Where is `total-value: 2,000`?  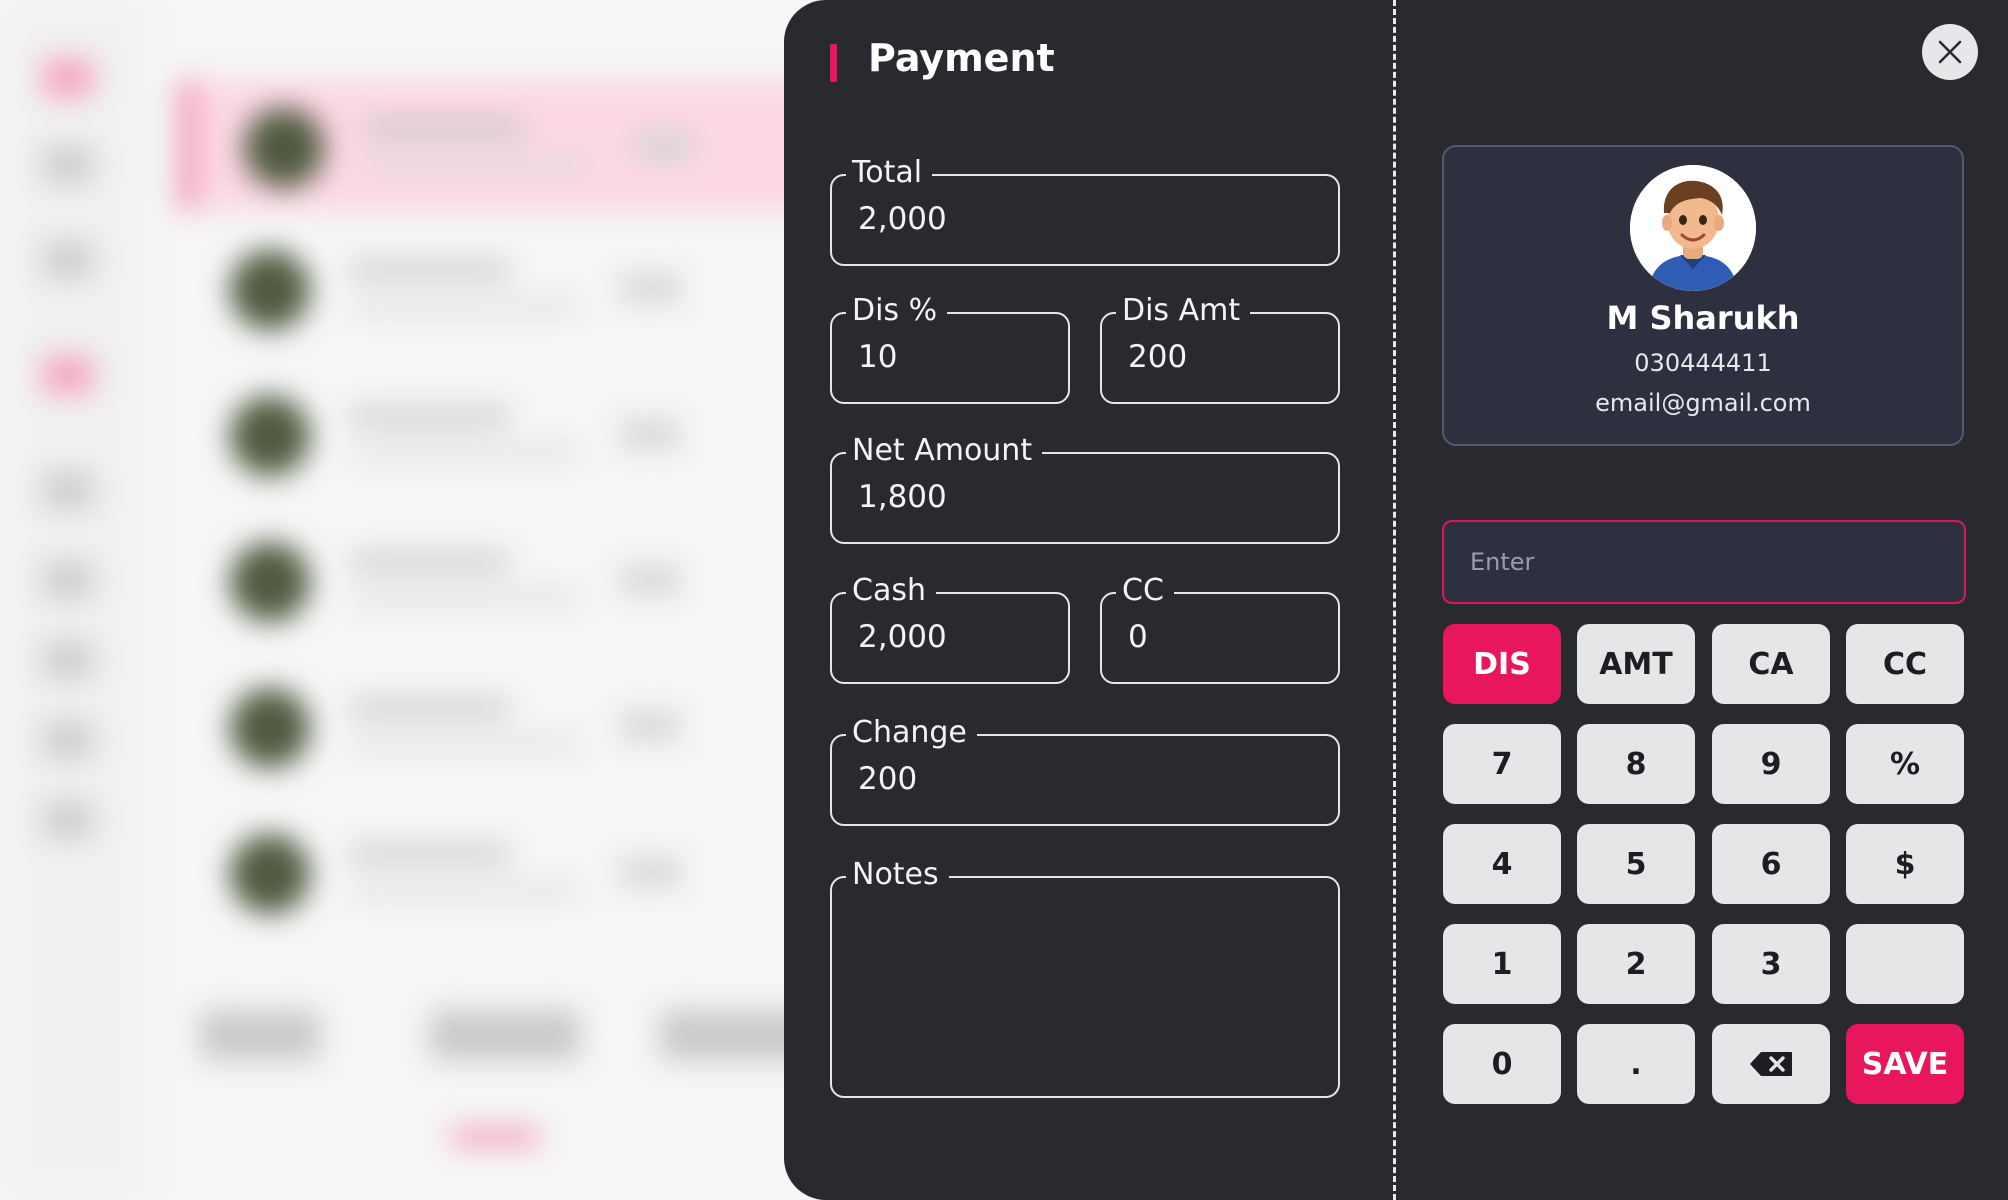 total-value: 2,000 is located at coordinates (902, 219).